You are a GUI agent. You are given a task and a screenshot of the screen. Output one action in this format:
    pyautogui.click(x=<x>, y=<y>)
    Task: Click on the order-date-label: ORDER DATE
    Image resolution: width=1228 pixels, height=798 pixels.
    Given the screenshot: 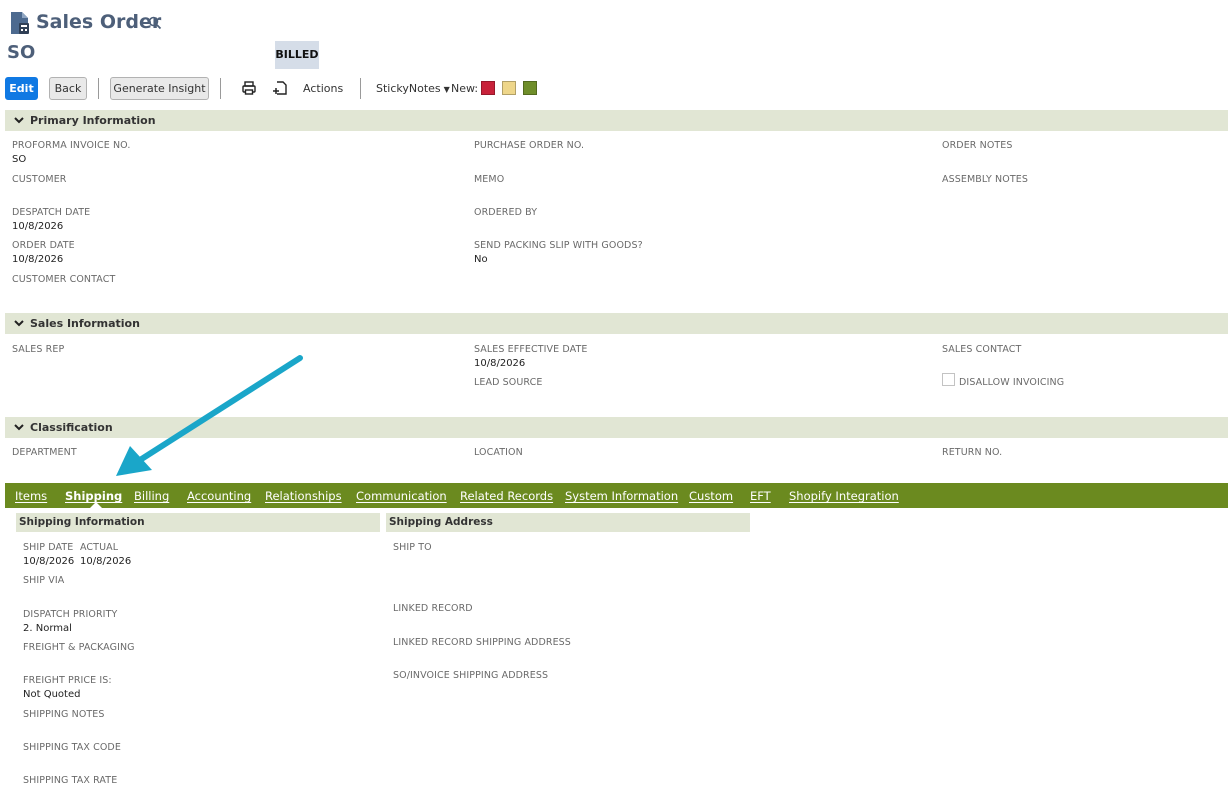 What is the action you would take?
    pyautogui.click(x=43, y=245)
    